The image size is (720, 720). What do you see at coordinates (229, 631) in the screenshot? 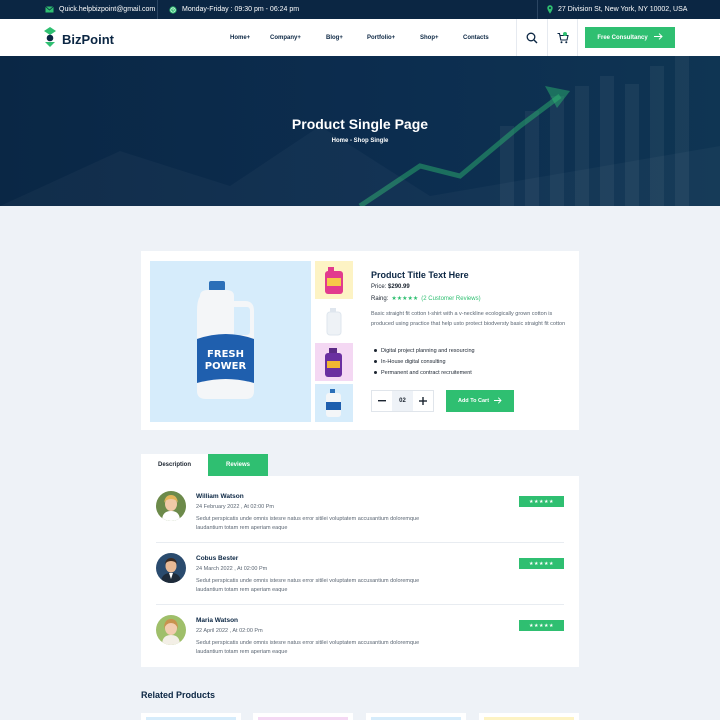
I see `review-date: 22 April 2022 , At 02:00 Pm` at bounding box center [229, 631].